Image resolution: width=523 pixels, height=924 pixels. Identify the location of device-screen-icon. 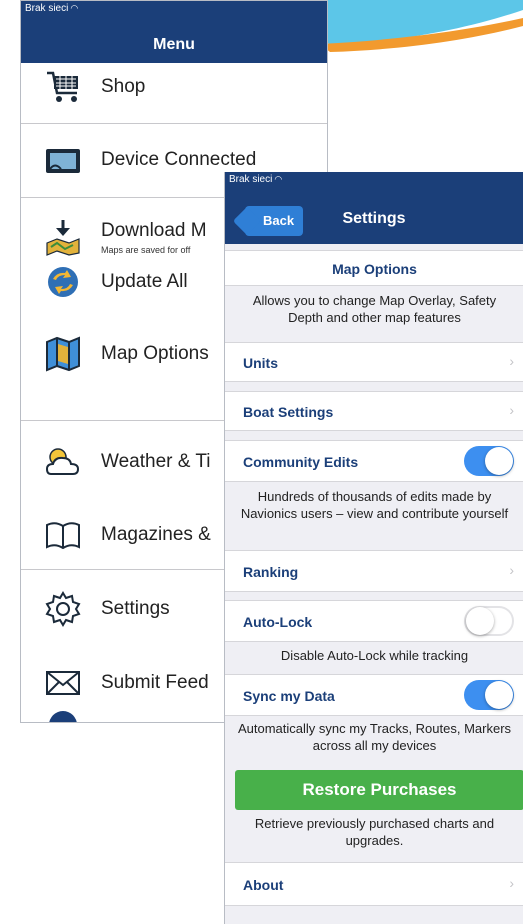
(63, 161).